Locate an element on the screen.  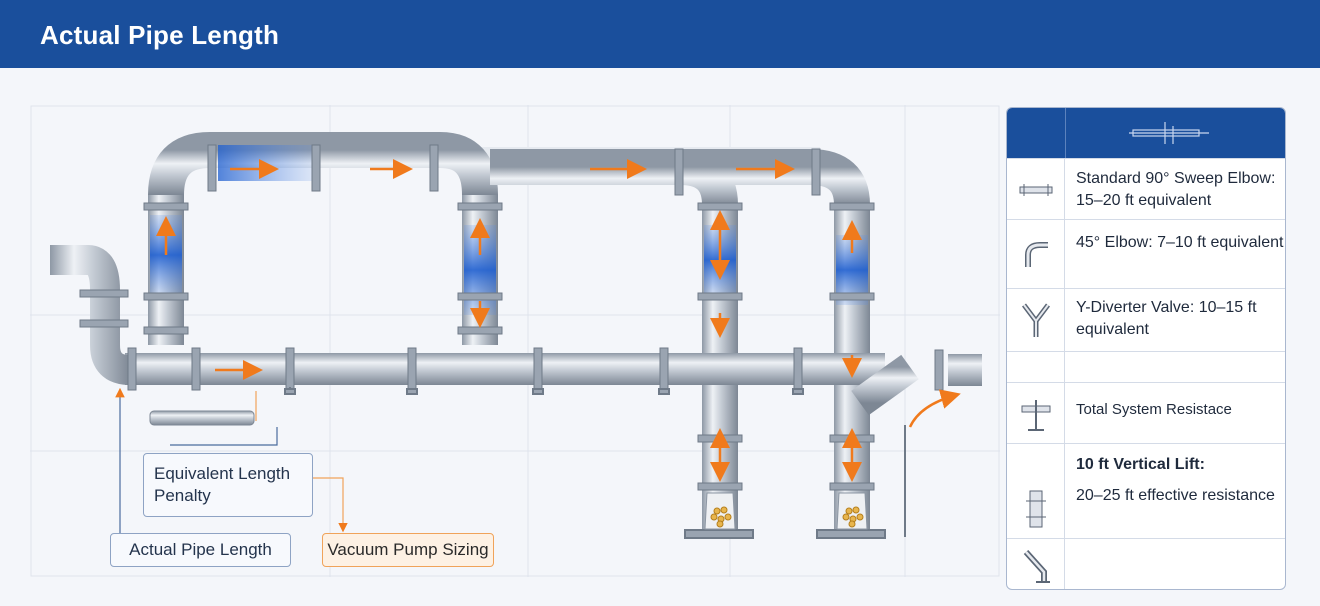
legend-row-45-elbow: 45° Elbow: 7–10 ft equivalent is located at coordinates (1146, 254).